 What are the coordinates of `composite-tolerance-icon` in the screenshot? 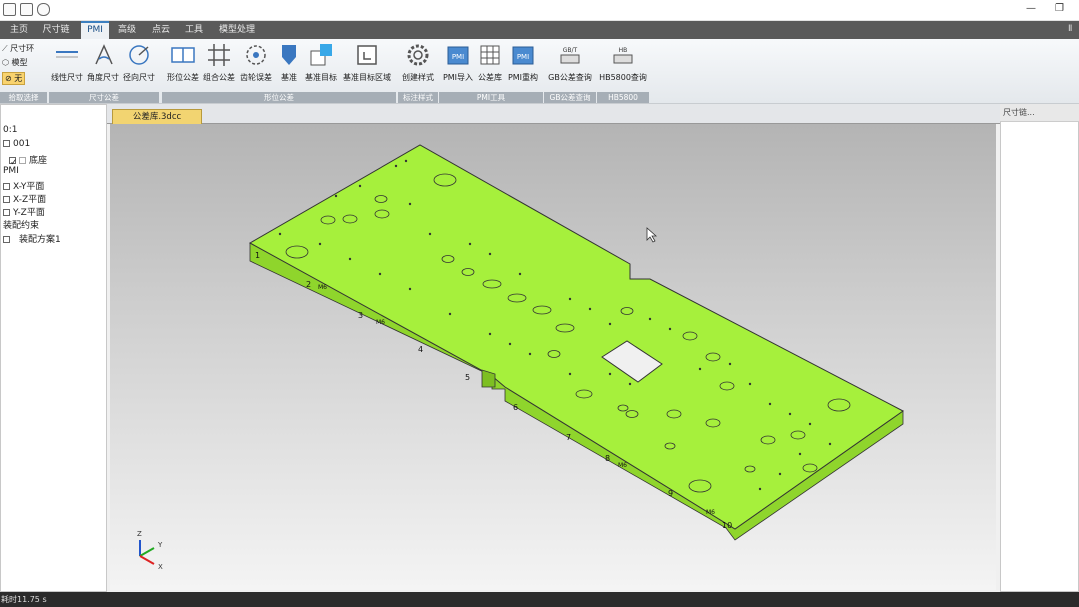 It's located at (219, 55).